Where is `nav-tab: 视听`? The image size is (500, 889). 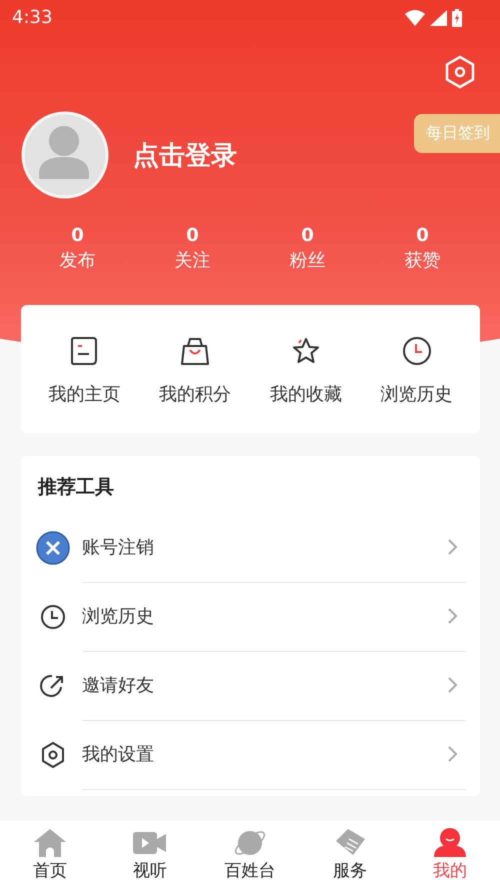
nav-tab: 视听 is located at coordinates (150, 855).